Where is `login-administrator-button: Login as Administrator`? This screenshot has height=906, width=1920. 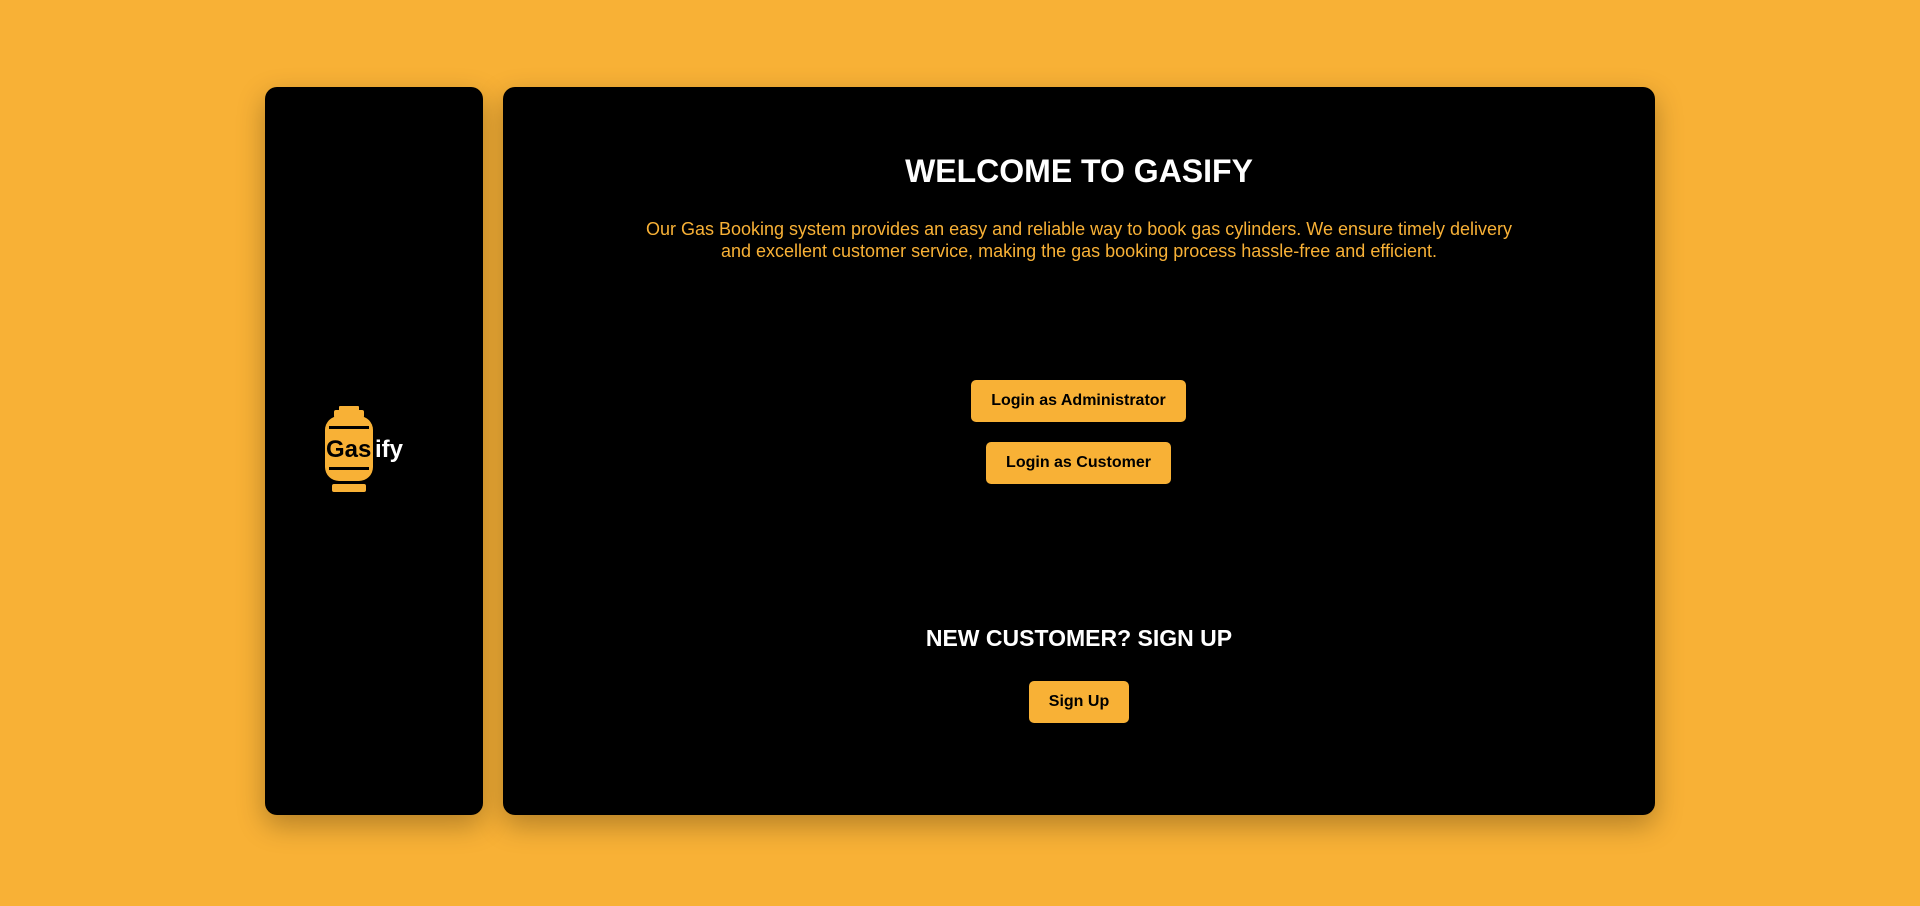 login-administrator-button: Login as Administrator is located at coordinates (1078, 401).